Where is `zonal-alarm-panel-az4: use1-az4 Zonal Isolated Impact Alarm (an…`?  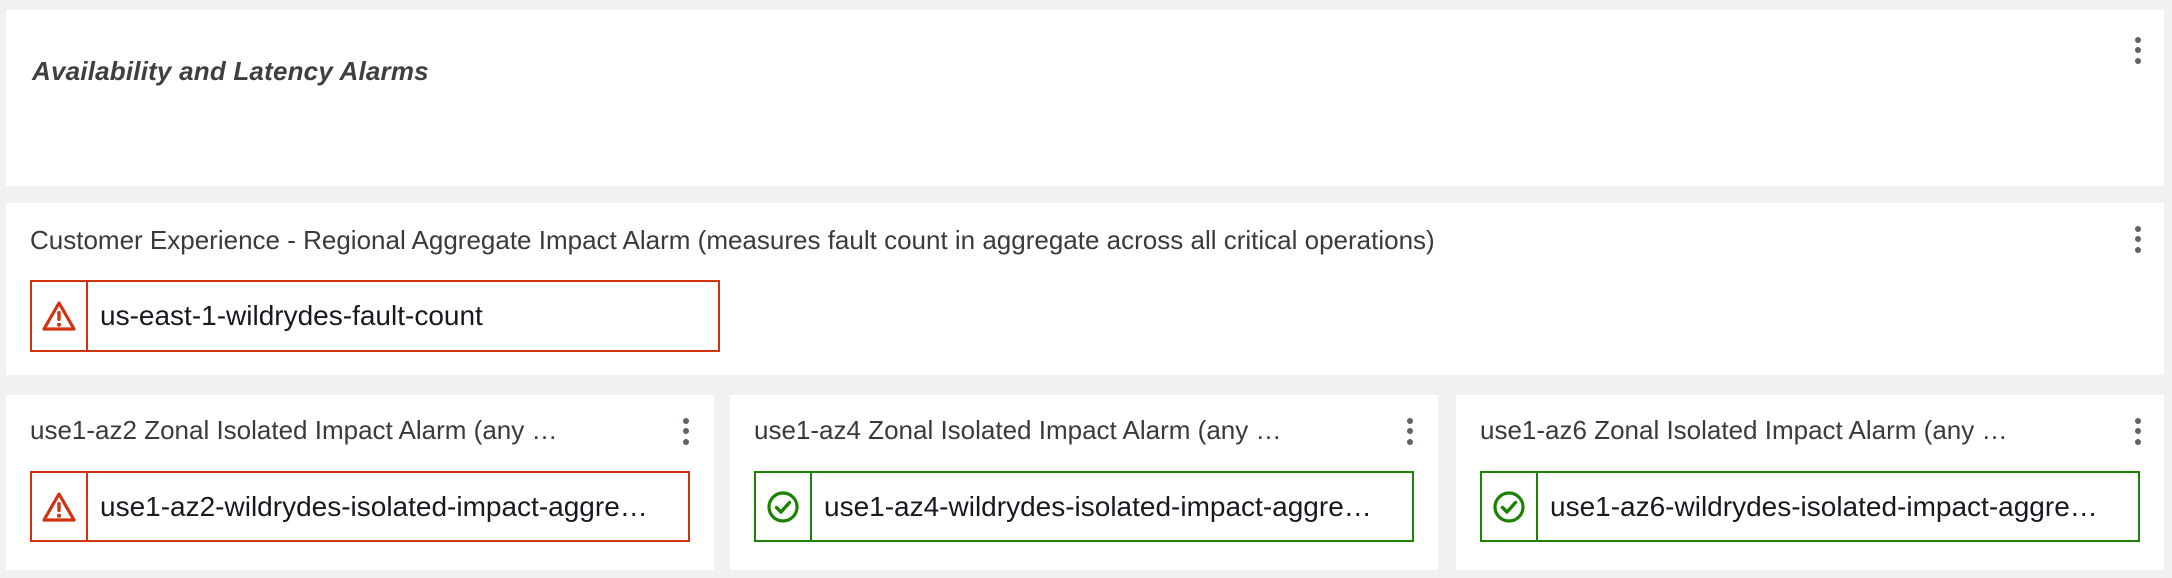 zonal-alarm-panel-az4: use1-az4 Zonal Isolated Impact Alarm (an… is located at coordinates (1084, 482).